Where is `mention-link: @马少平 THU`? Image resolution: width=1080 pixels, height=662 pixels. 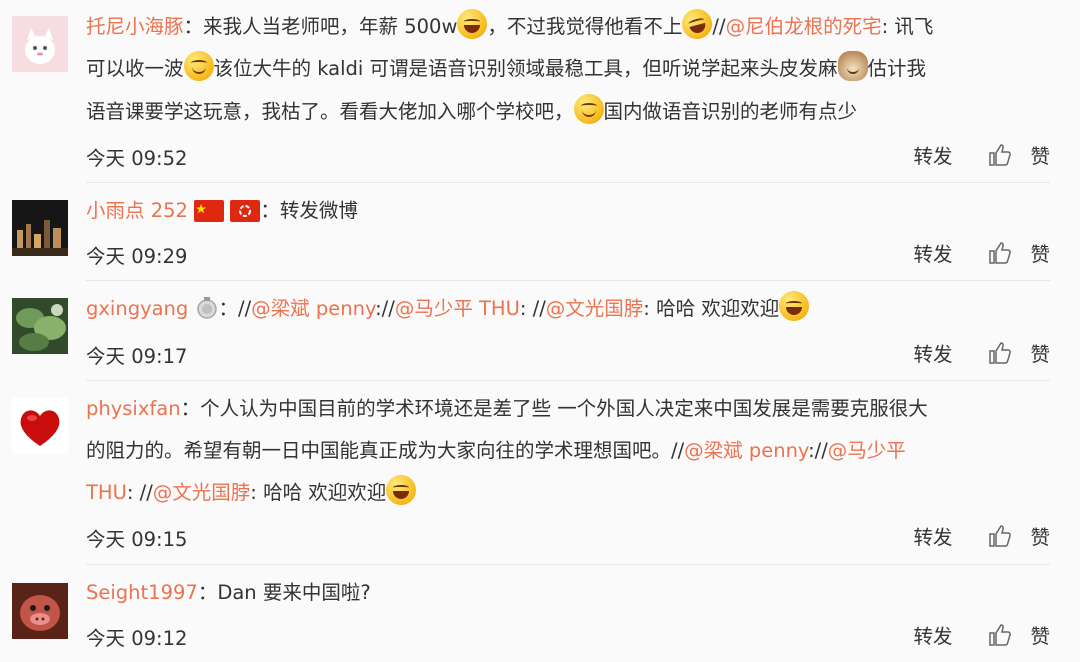
mention-link: @马少平 THU is located at coordinates (457, 308).